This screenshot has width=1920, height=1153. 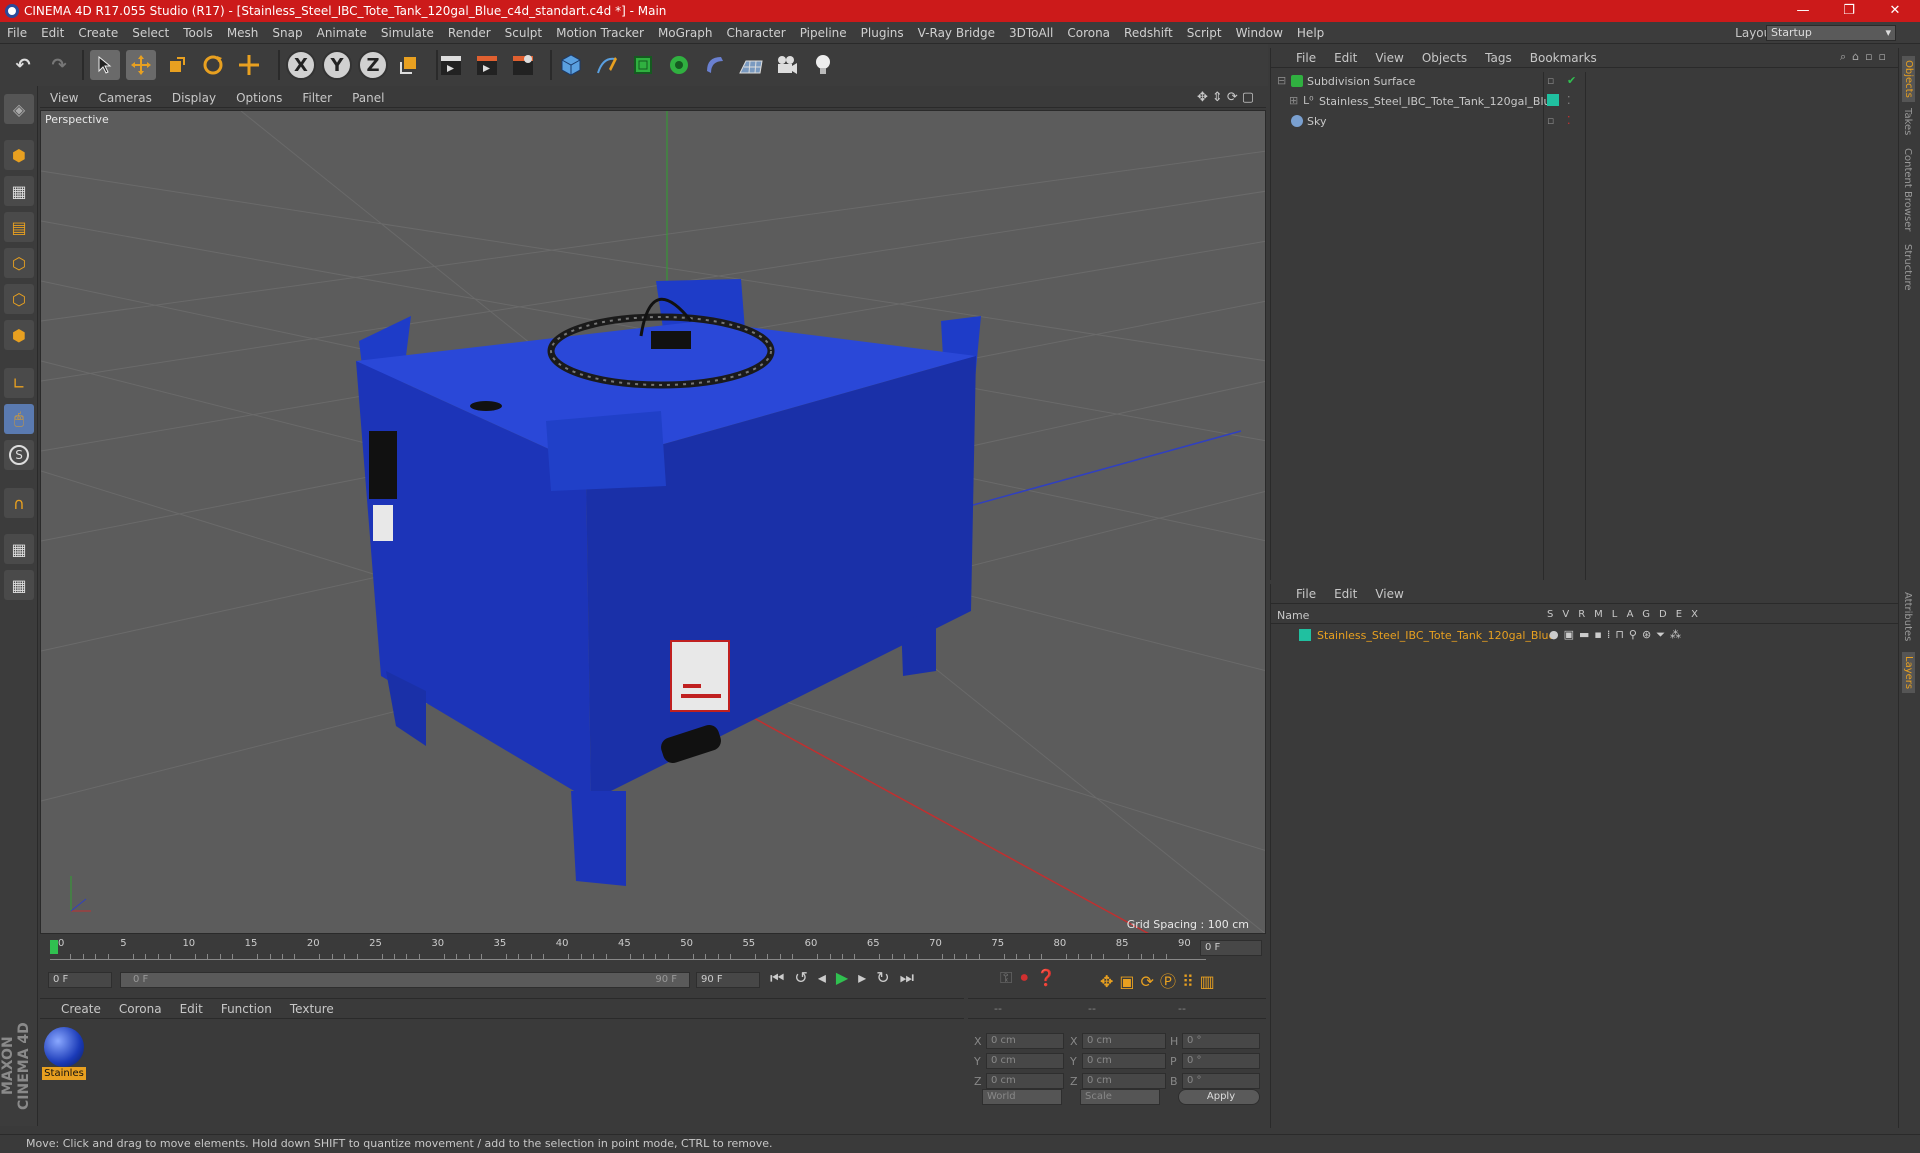 What do you see at coordinates (19, 503) in the screenshot?
I see `snap-button: ∩` at bounding box center [19, 503].